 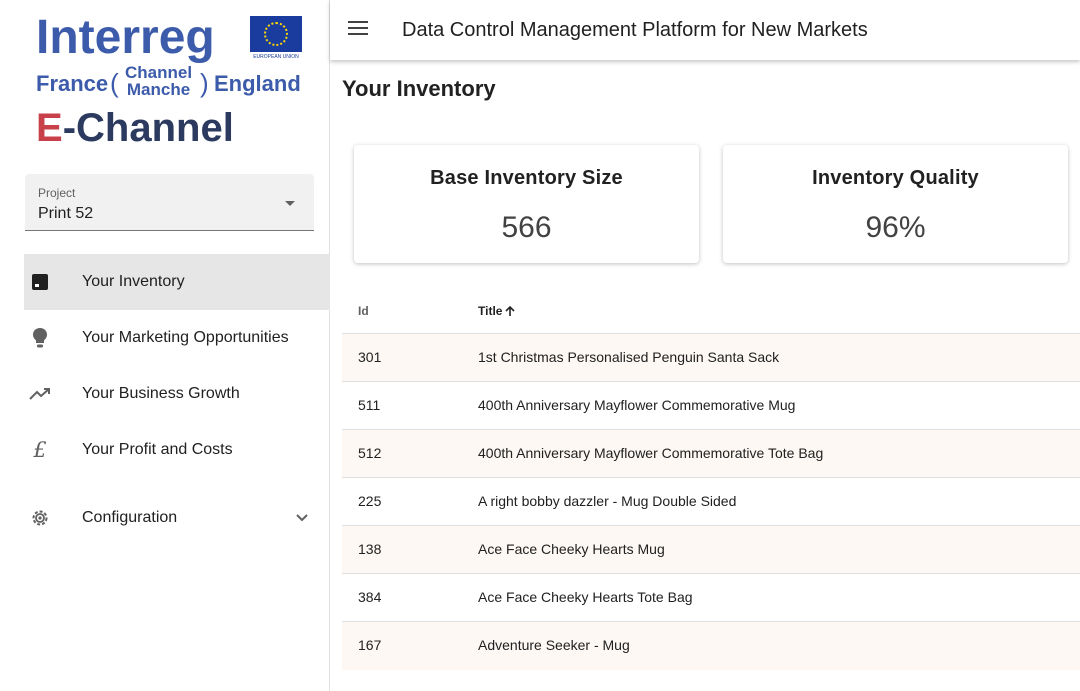 What do you see at coordinates (302, 518) in the screenshot?
I see `chevron-down-icon` at bounding box center [302, 518].